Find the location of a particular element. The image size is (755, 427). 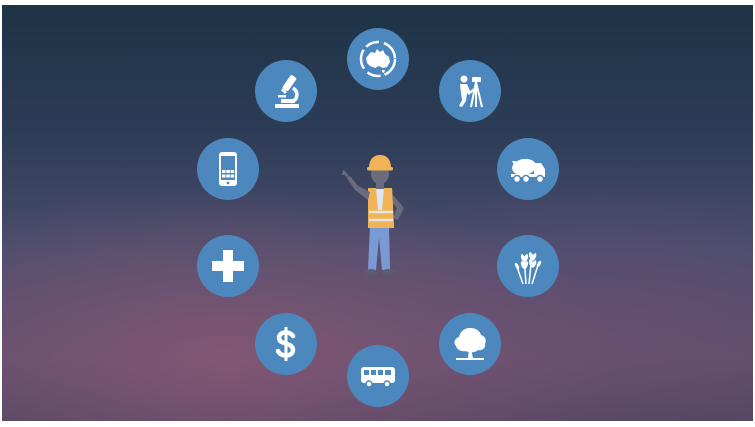

dollar-icon is located at coordinates (285, 344).